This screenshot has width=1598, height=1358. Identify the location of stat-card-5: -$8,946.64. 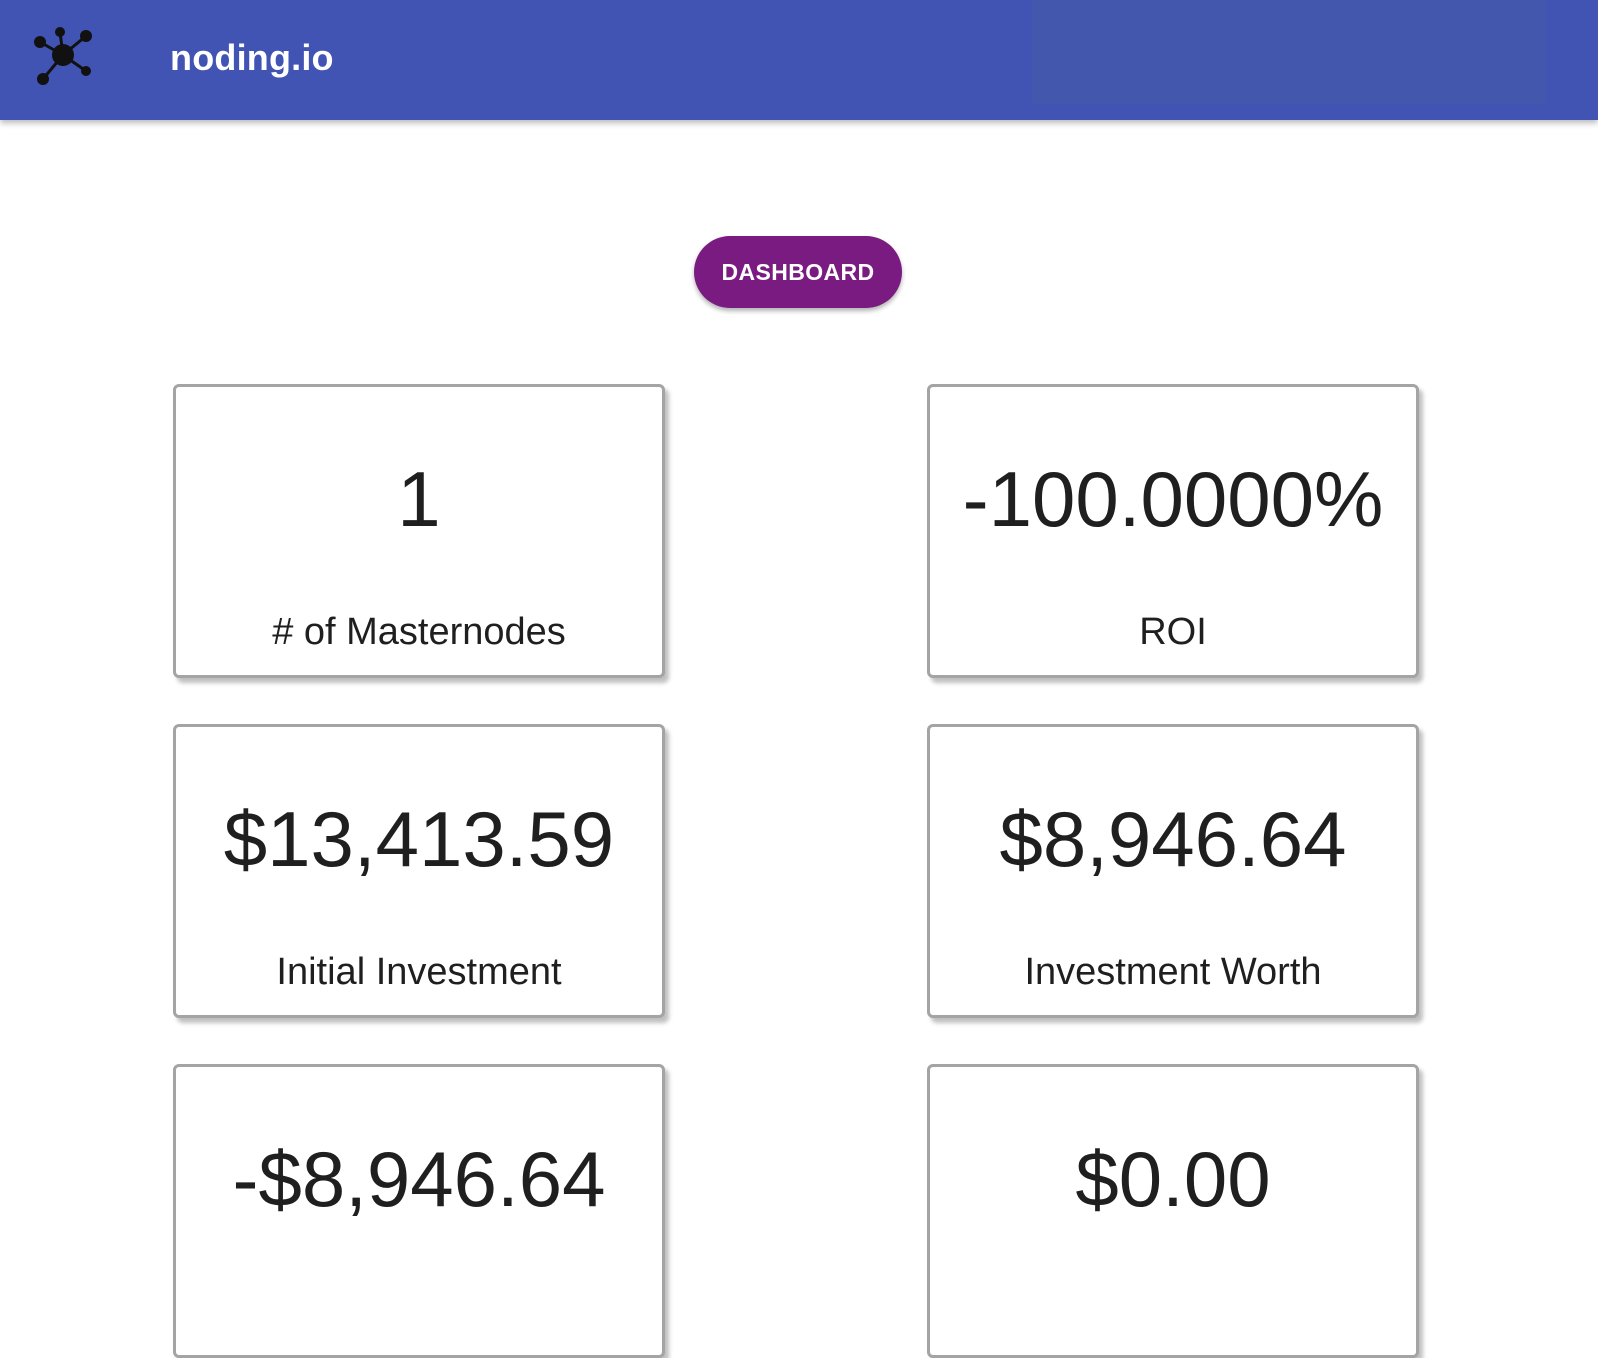
(419, 1211).